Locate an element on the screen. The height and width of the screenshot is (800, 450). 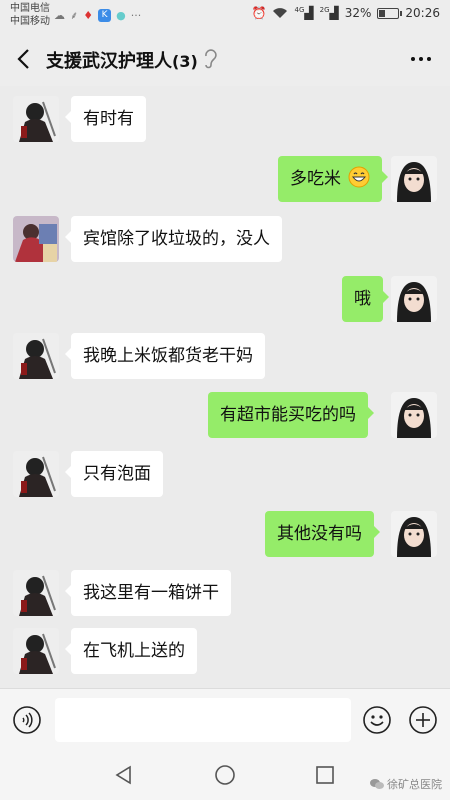
square-recent-icon is located at coordinates (325, 775).